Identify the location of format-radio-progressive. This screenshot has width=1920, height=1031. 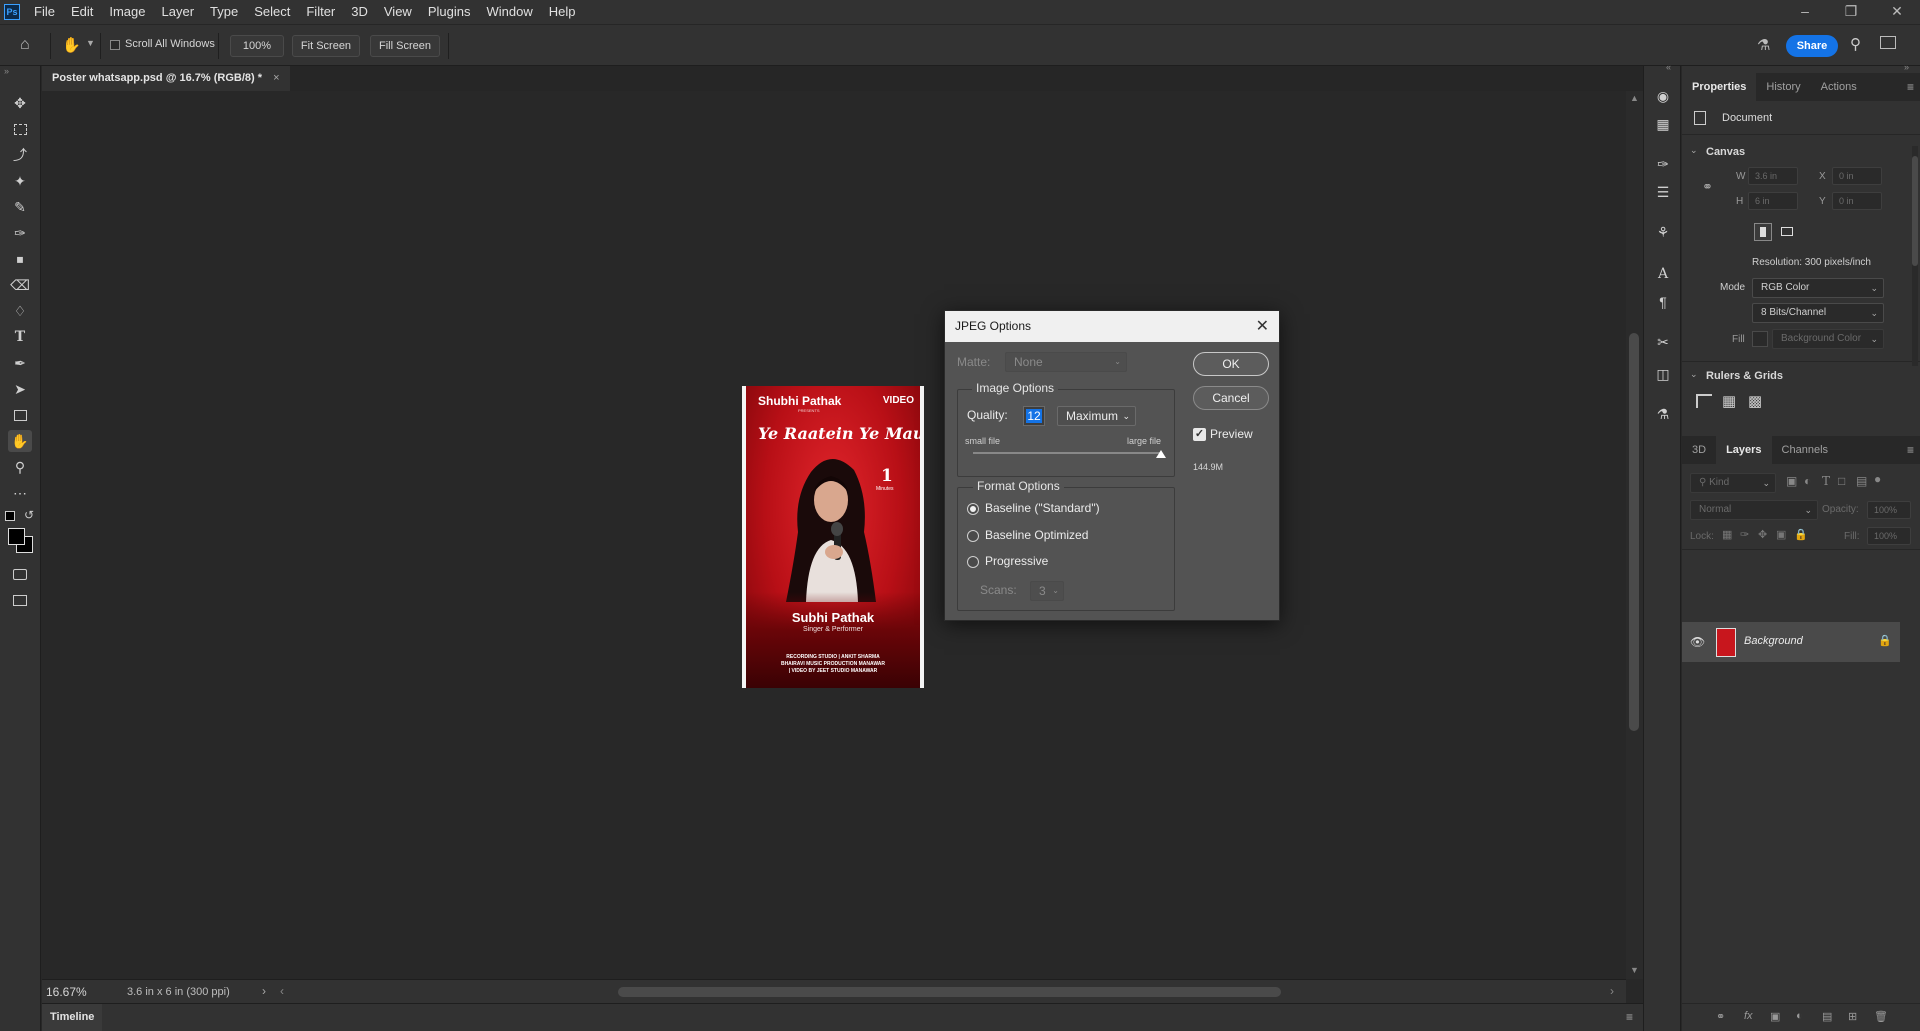
(973, 562).